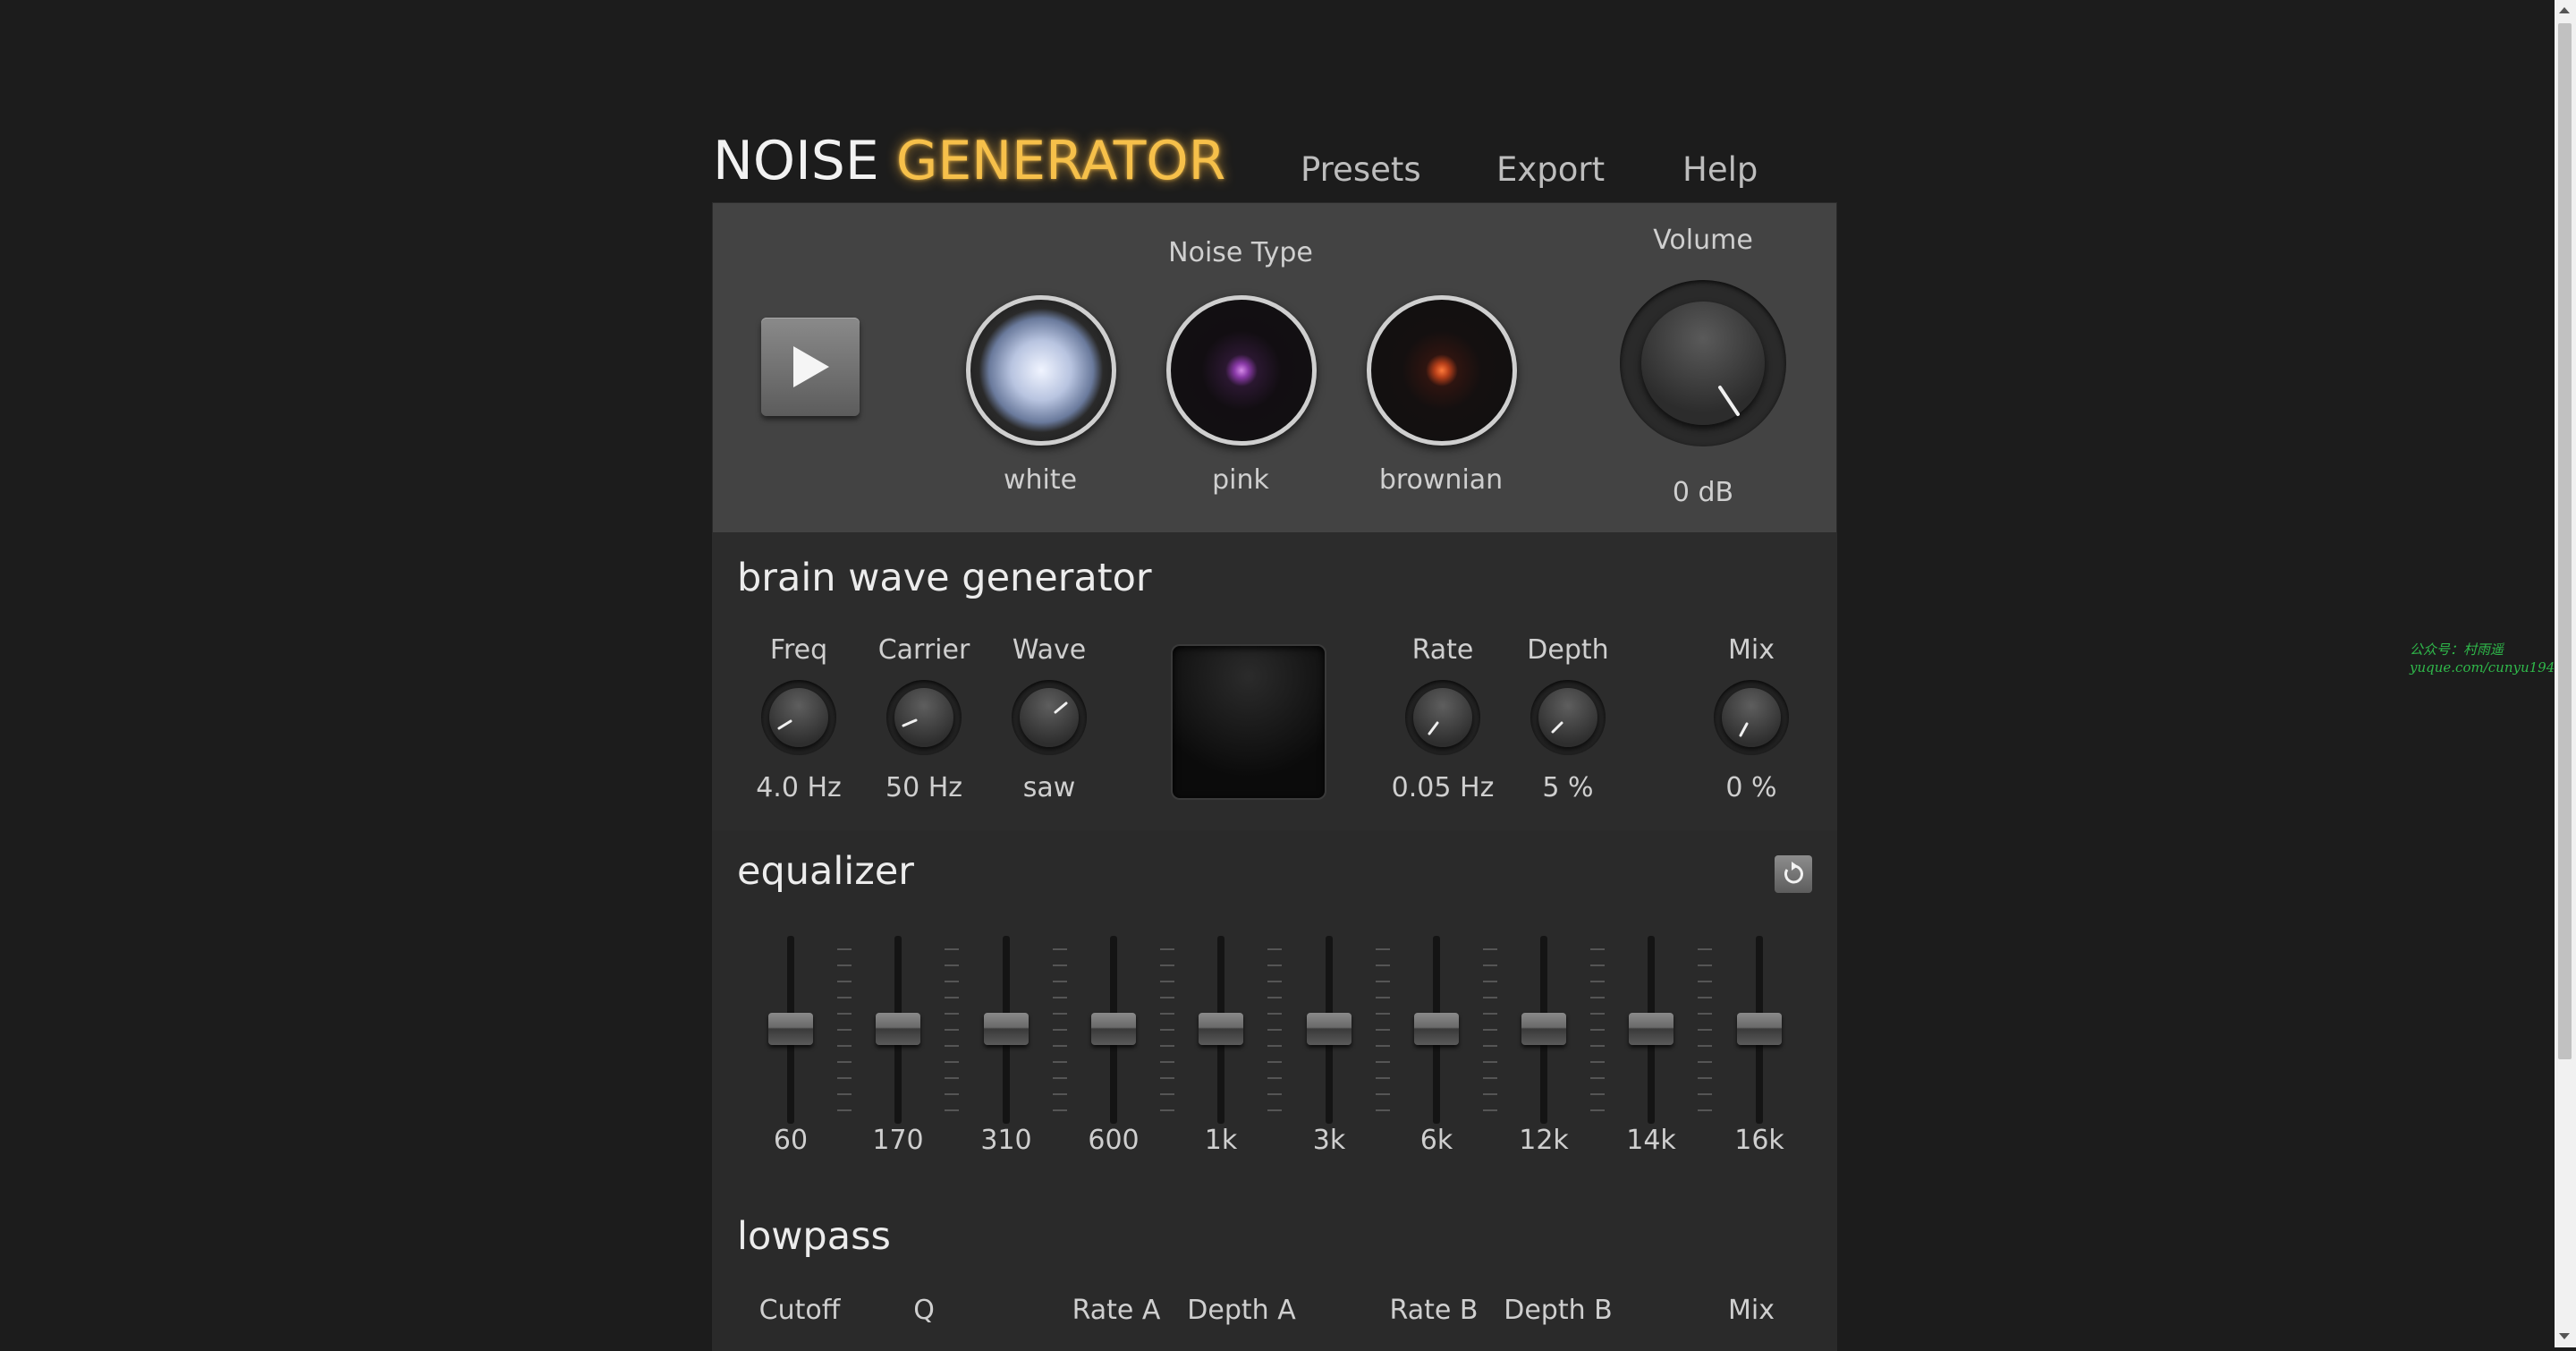 The width and height of the screenshot is (2576, 1351). Describe the element at coordinates (1241, 1310) in the screenshot. I see `depth-a-label: Depth A` at that location.